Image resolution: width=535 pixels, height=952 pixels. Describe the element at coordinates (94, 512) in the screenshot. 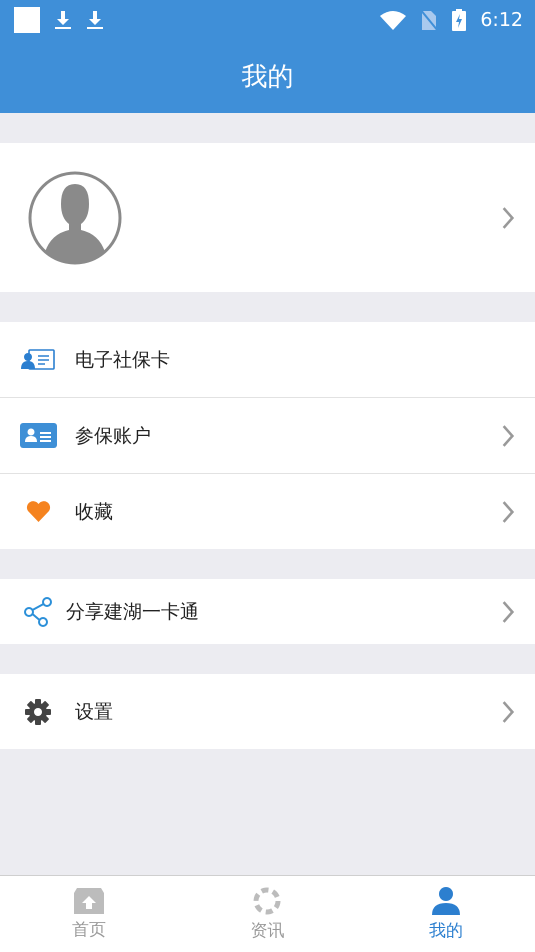

I see `menu-label: 收藏` at that location.